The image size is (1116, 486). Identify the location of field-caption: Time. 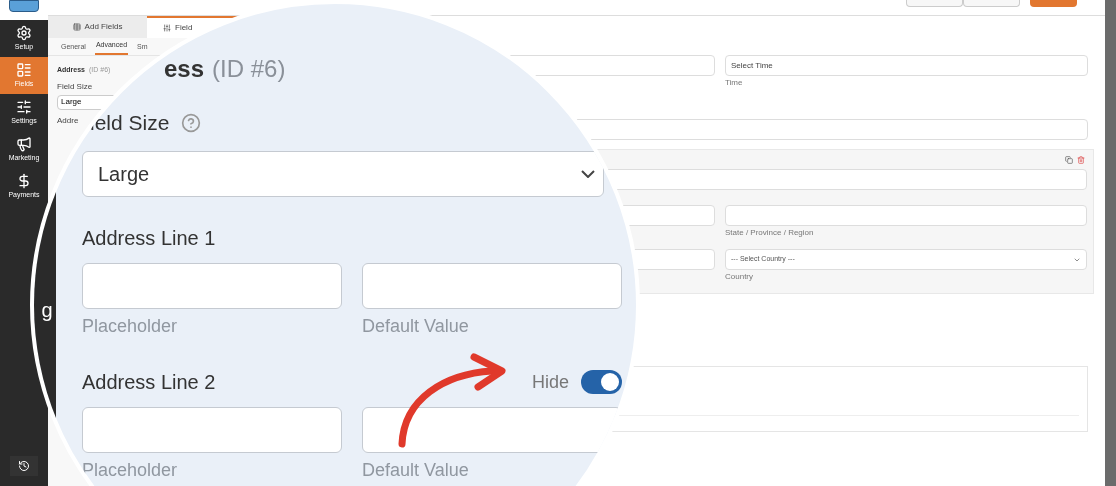
(734, 83).